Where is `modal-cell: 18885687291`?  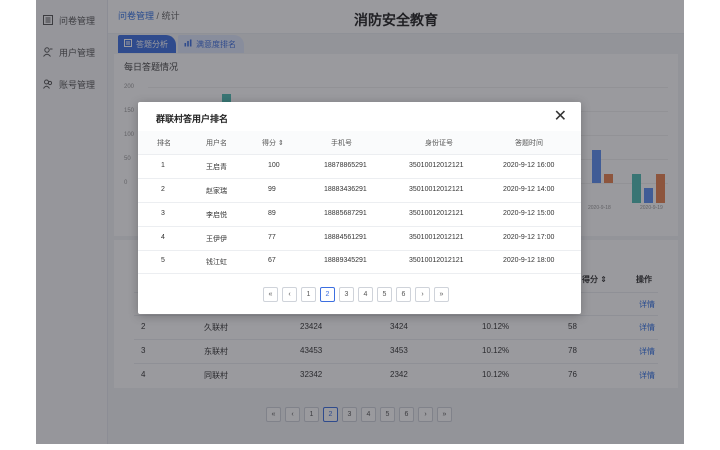 modal-cell: 18885687291 is located at coordinates (345, 213).